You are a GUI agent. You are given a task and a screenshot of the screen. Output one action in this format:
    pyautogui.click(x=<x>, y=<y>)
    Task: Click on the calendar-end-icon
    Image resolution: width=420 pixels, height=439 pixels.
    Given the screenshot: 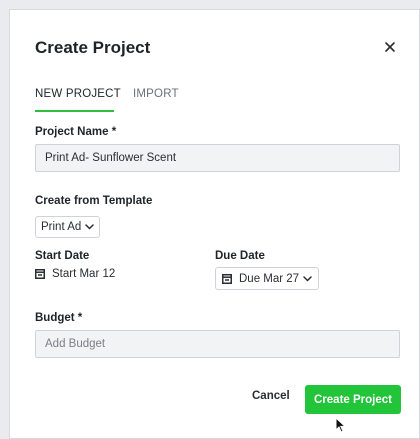 What is the action you would take?
    pyautogui.click(x=227, y=278)
    